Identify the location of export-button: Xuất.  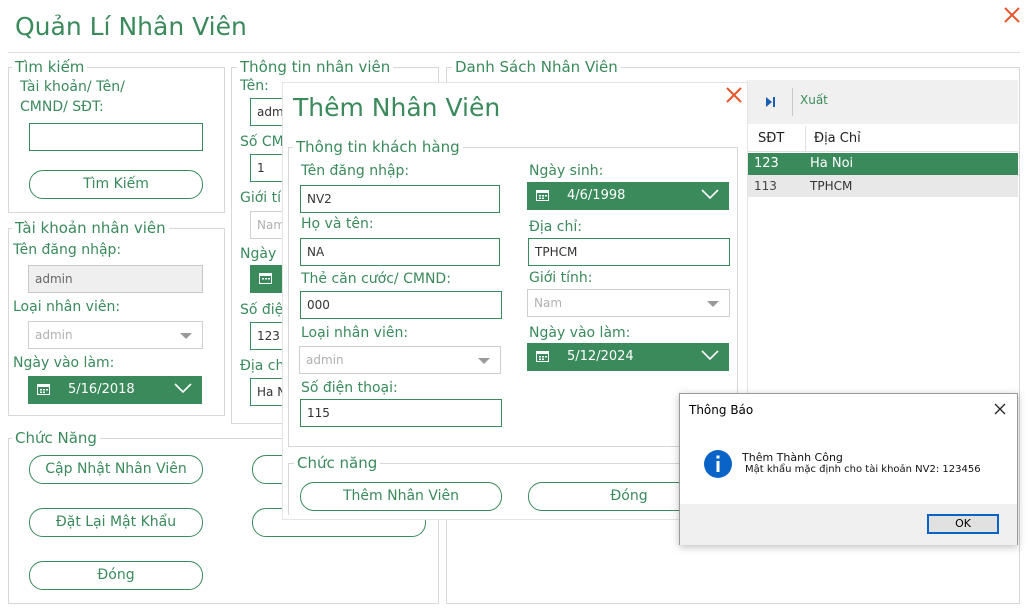
(814, 100).